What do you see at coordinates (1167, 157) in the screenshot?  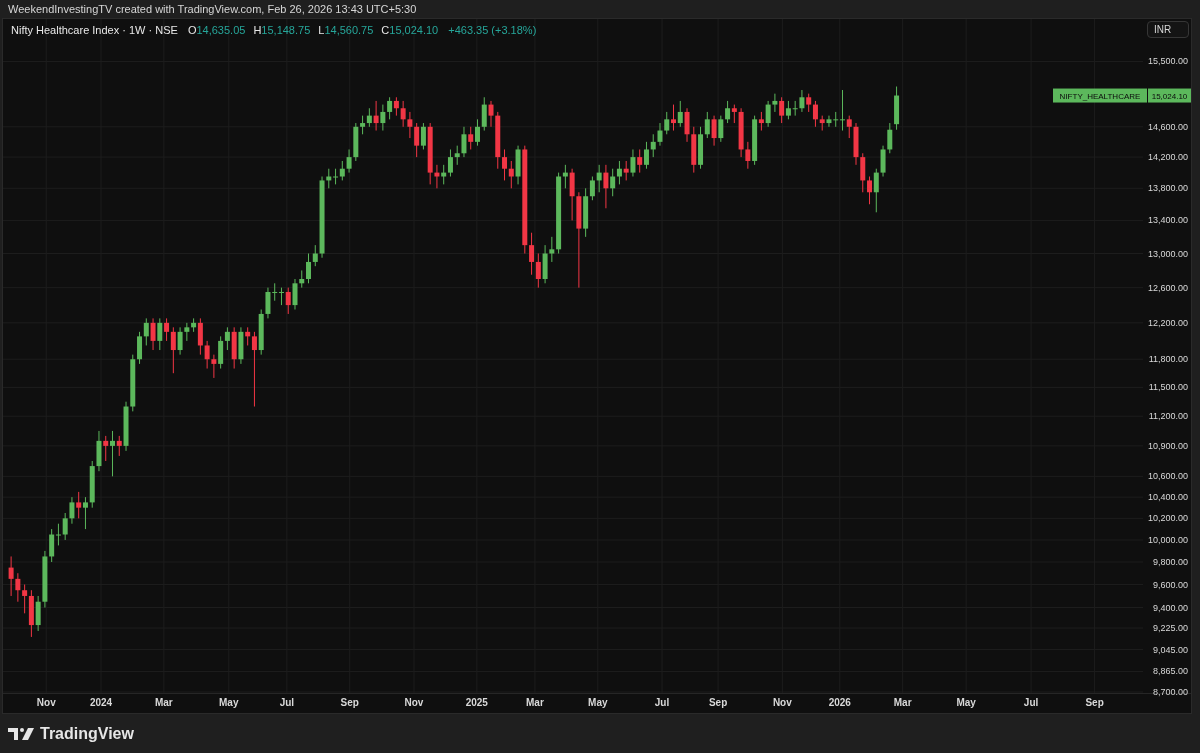 I see `price-axis-label: 14,200.00` at bounding box center [1167, 157].